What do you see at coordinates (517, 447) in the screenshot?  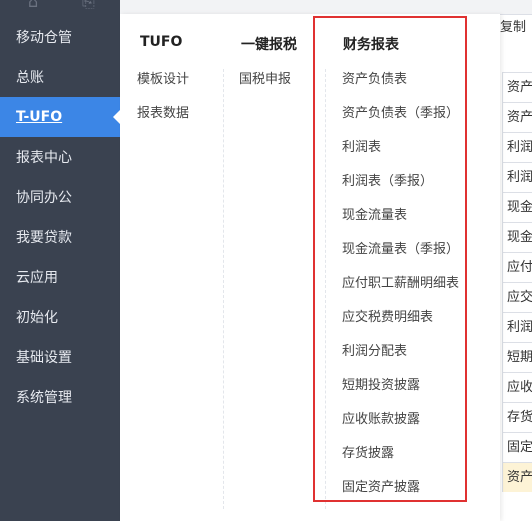 I see `table-cell: 固定` at bounding box center [517, 447].